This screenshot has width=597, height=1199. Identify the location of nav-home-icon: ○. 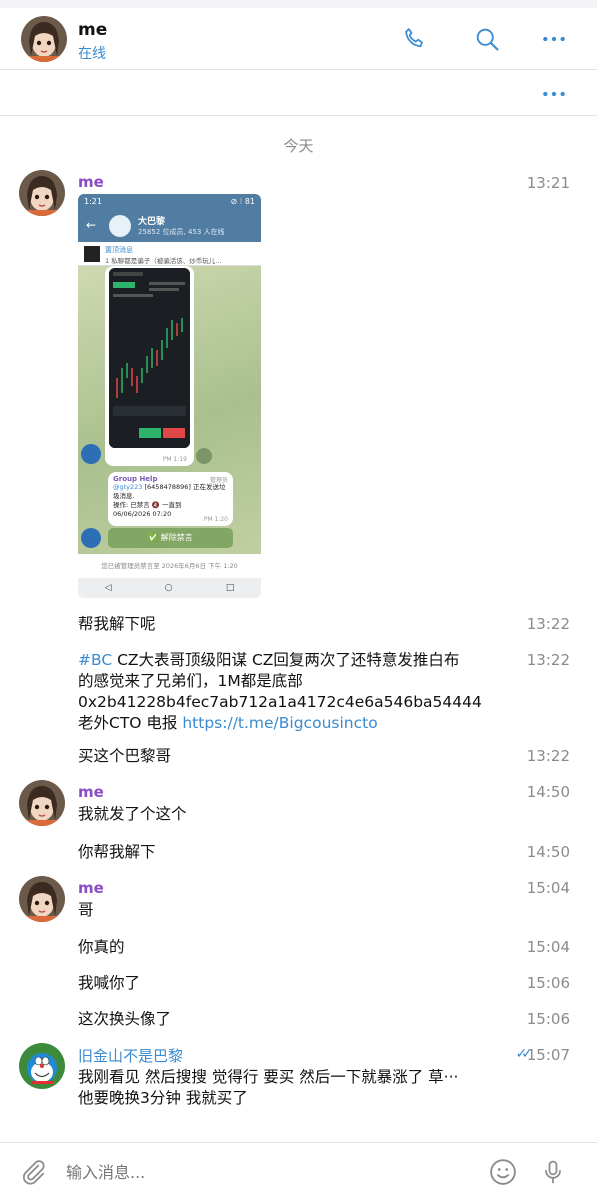
(168, 588).